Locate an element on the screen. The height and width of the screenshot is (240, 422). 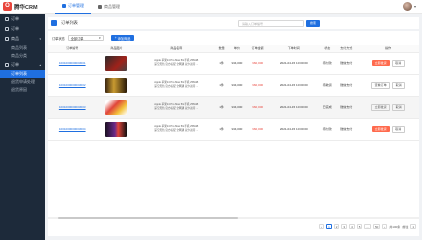
tab-product-management: 商品管理 is located at coordinates (109, 7).